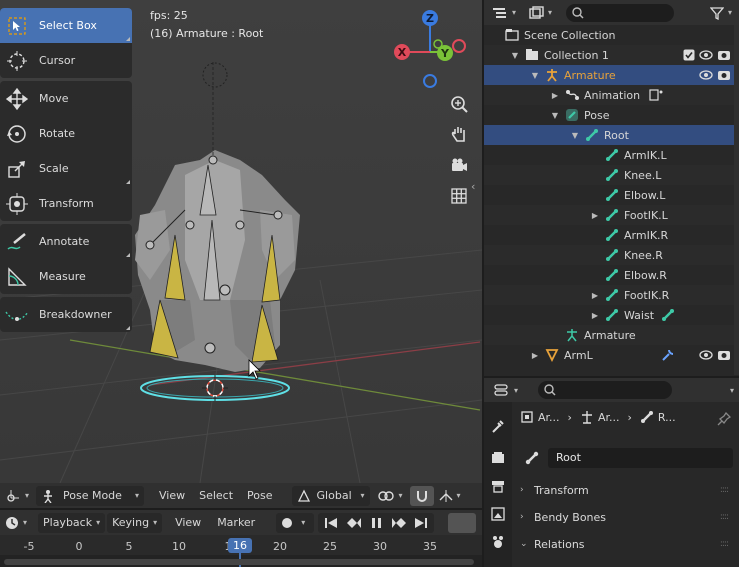  I want to click on outliner-row-arml: ▶ ArmL, so click(611, 355).